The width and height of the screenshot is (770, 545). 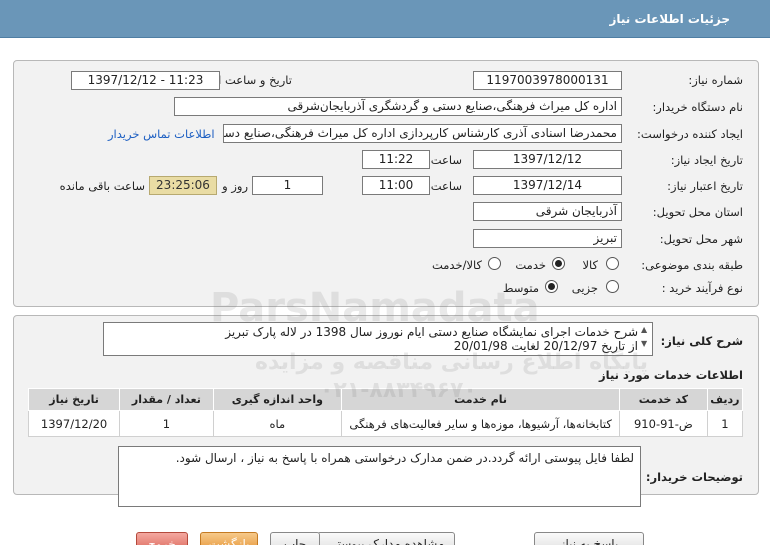 I want to click on category-radio-goods-service, so click(x=494, y=263).